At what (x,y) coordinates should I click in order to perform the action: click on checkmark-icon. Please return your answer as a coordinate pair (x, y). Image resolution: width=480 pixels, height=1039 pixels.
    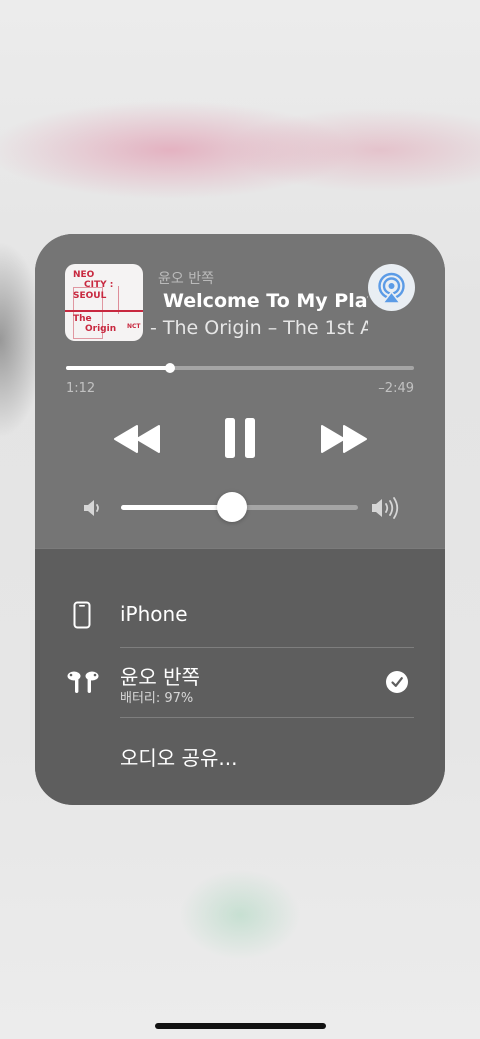
    Looking at the image, I should click on (397, 682).